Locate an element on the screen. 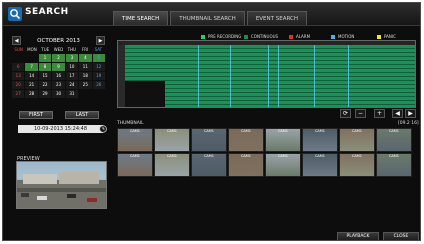 The width and height of the screenshot is (424, 244). prev-button: ◀ is located at coordinates (397, 113).